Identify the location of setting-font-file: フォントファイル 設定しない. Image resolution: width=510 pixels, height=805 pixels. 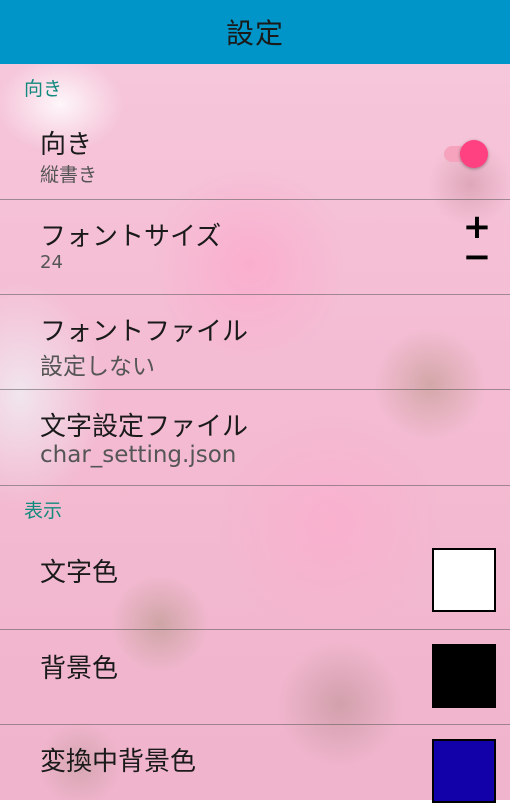
(255, 342).